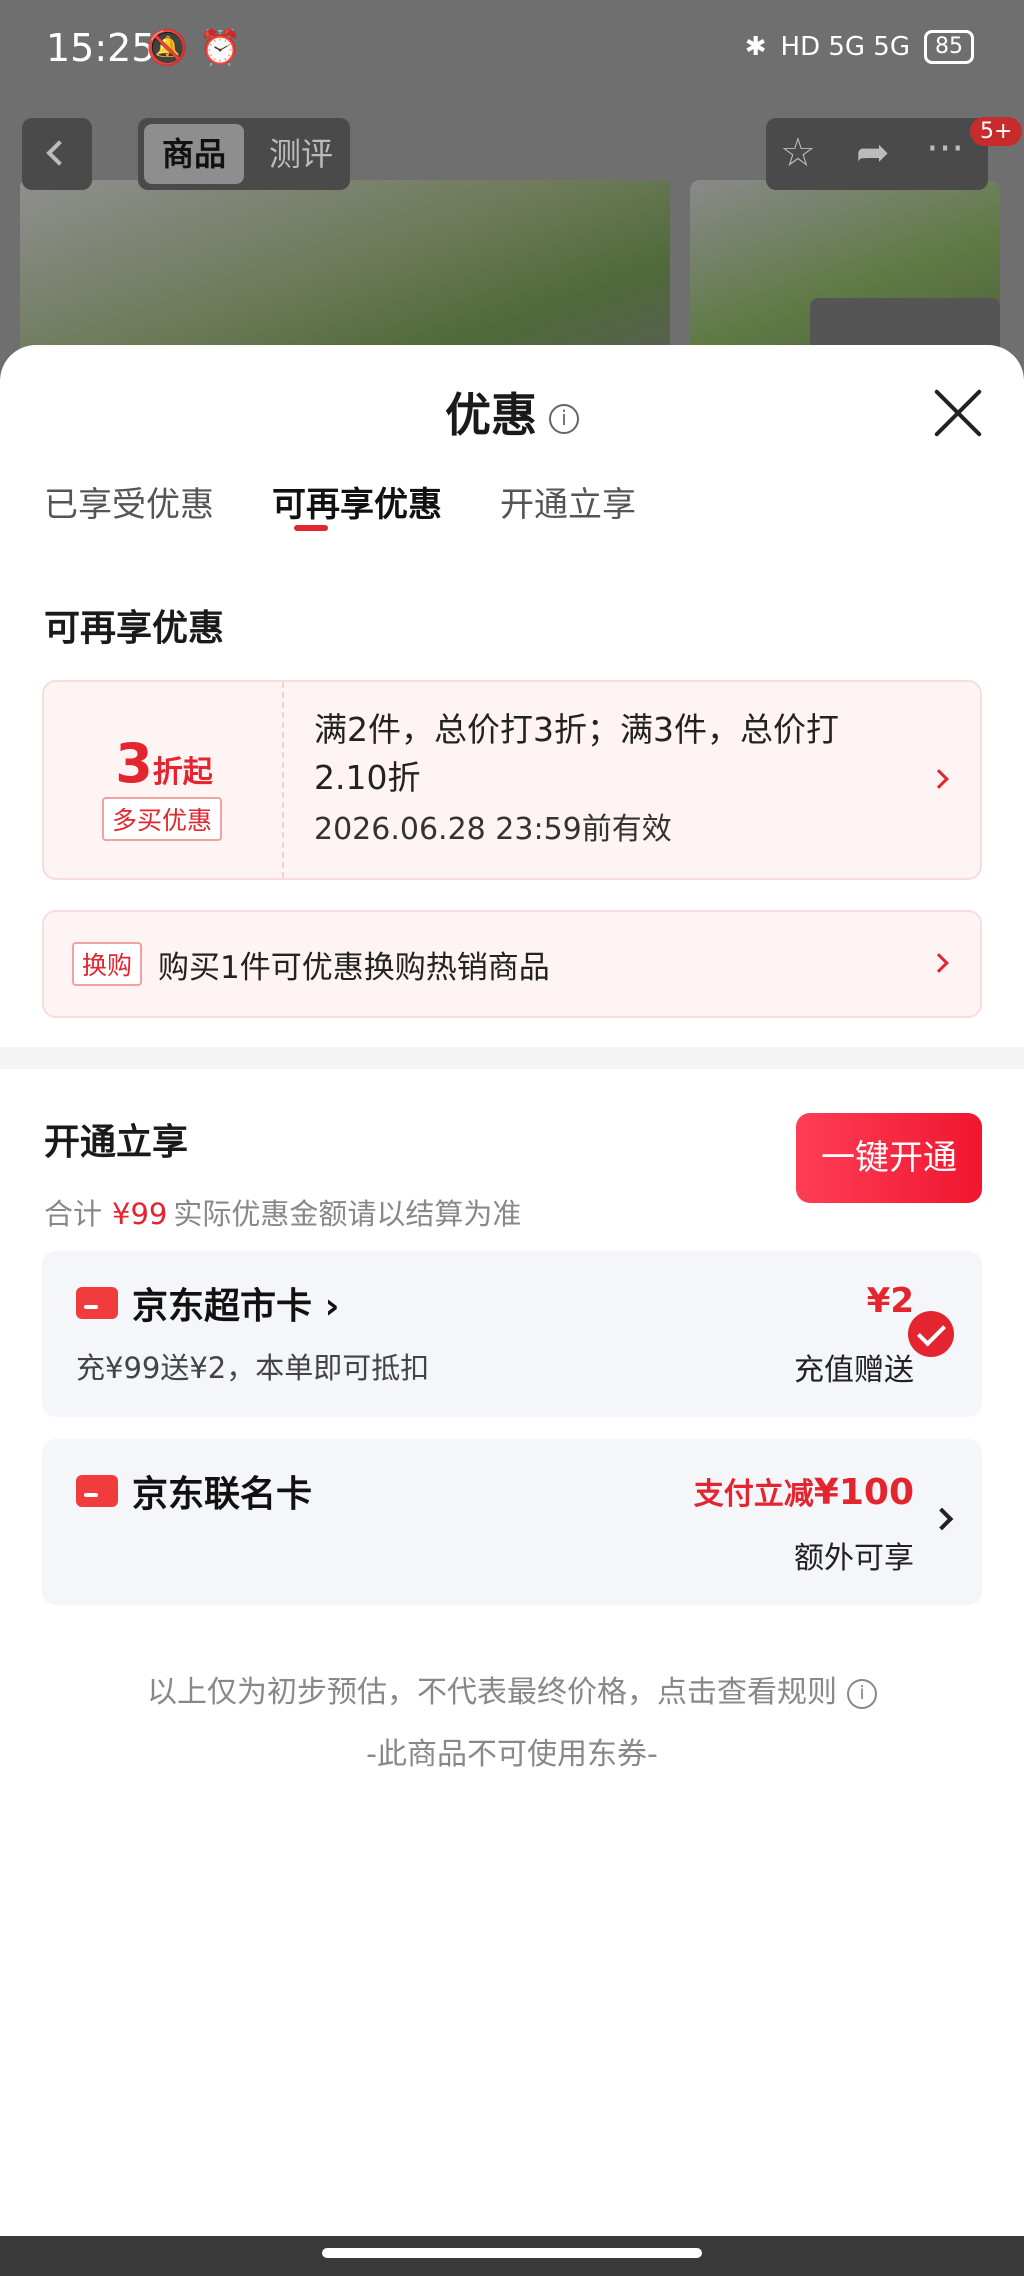  I want to click on card-value-prefix: 支付立减, so click(753, 1494).